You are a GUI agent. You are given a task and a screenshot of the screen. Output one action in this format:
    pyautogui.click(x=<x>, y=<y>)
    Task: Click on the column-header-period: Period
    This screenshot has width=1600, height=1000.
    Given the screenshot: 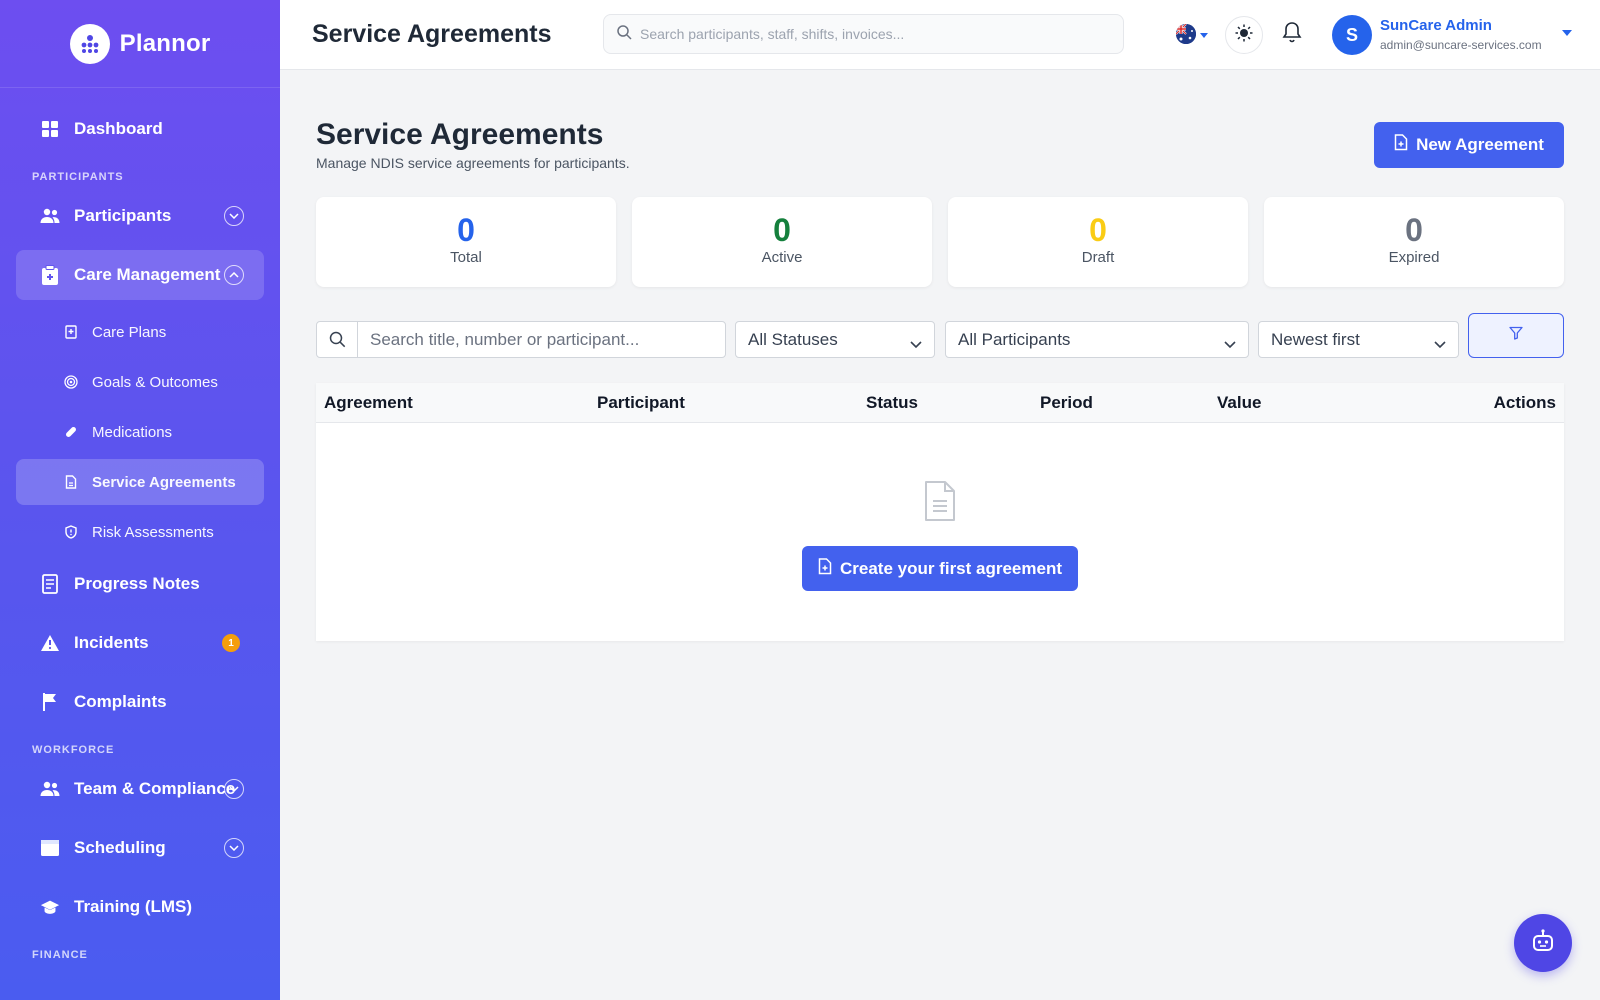 What is the action you would take?
    pyautogui.click(x=1066, y=403)
    